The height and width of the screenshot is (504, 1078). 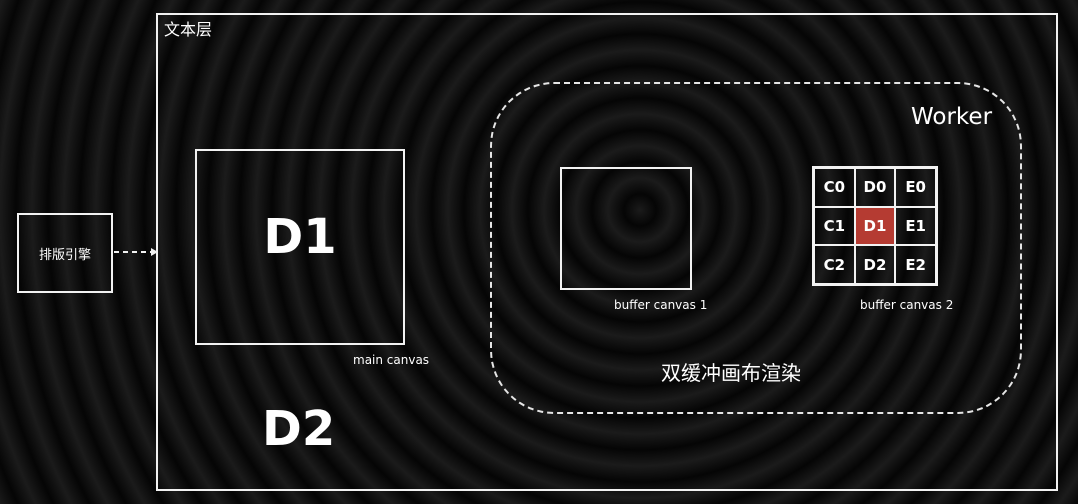 I want to click on tile-d0: D0, so click(x=875, y=187).